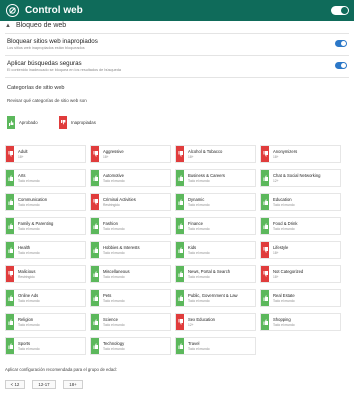 Image resolution: width=354 pixels, height=400 pixels. I want to click on age-12-17-button: 12-17, so click(44, 384).